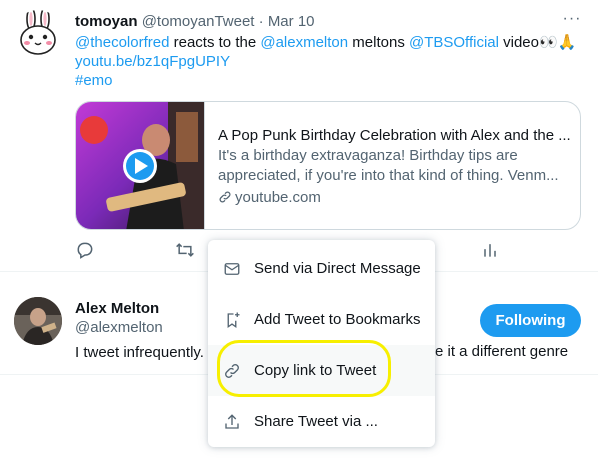  What do you see at coordinates (530, 320) in the screenshot?
I see `following-button: Following` at bounding box center [530, 320].